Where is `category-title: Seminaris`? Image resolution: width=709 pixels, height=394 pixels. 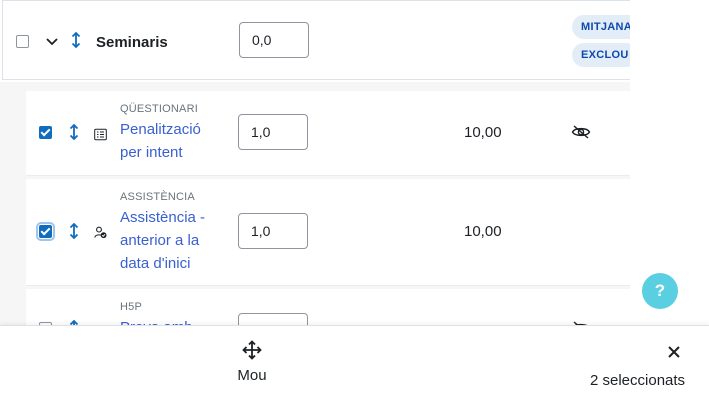 category-title: Seminaris is located at coordinates (132, 42).